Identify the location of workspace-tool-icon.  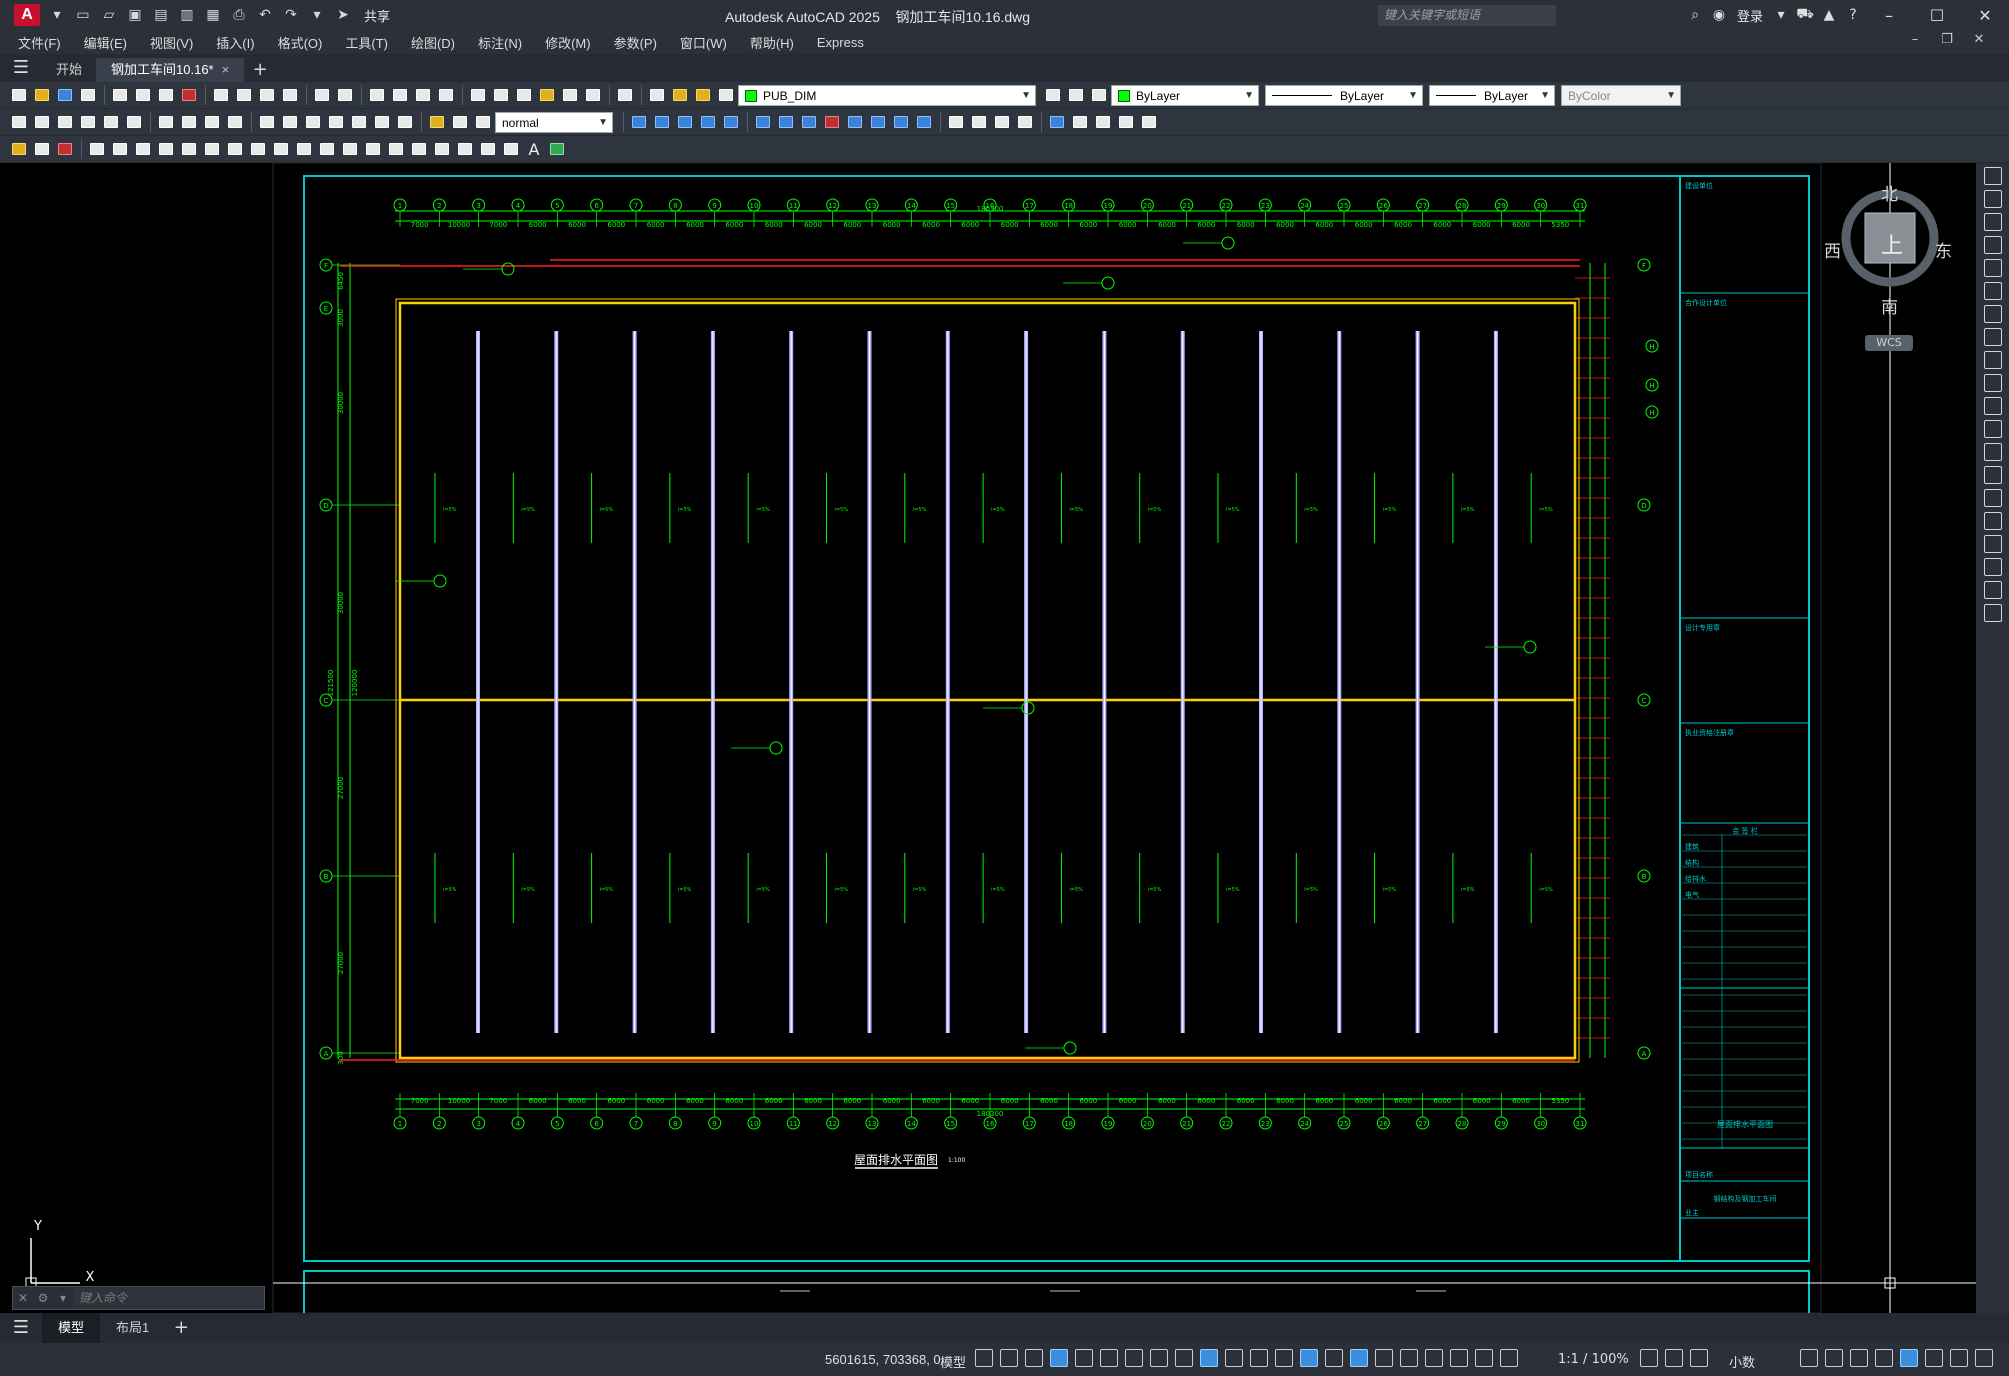
(65, 149).